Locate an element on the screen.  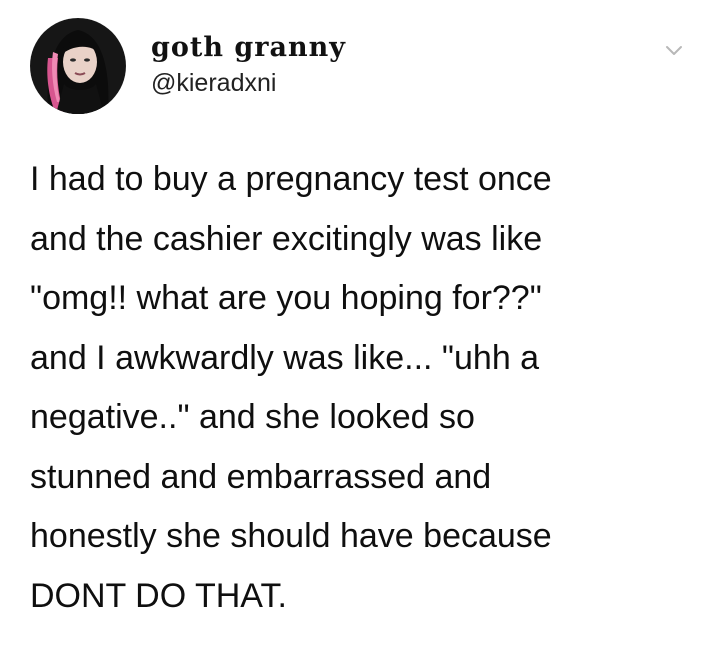
author-names: goth granny @kieradxni is located at coordinates (248, 65).